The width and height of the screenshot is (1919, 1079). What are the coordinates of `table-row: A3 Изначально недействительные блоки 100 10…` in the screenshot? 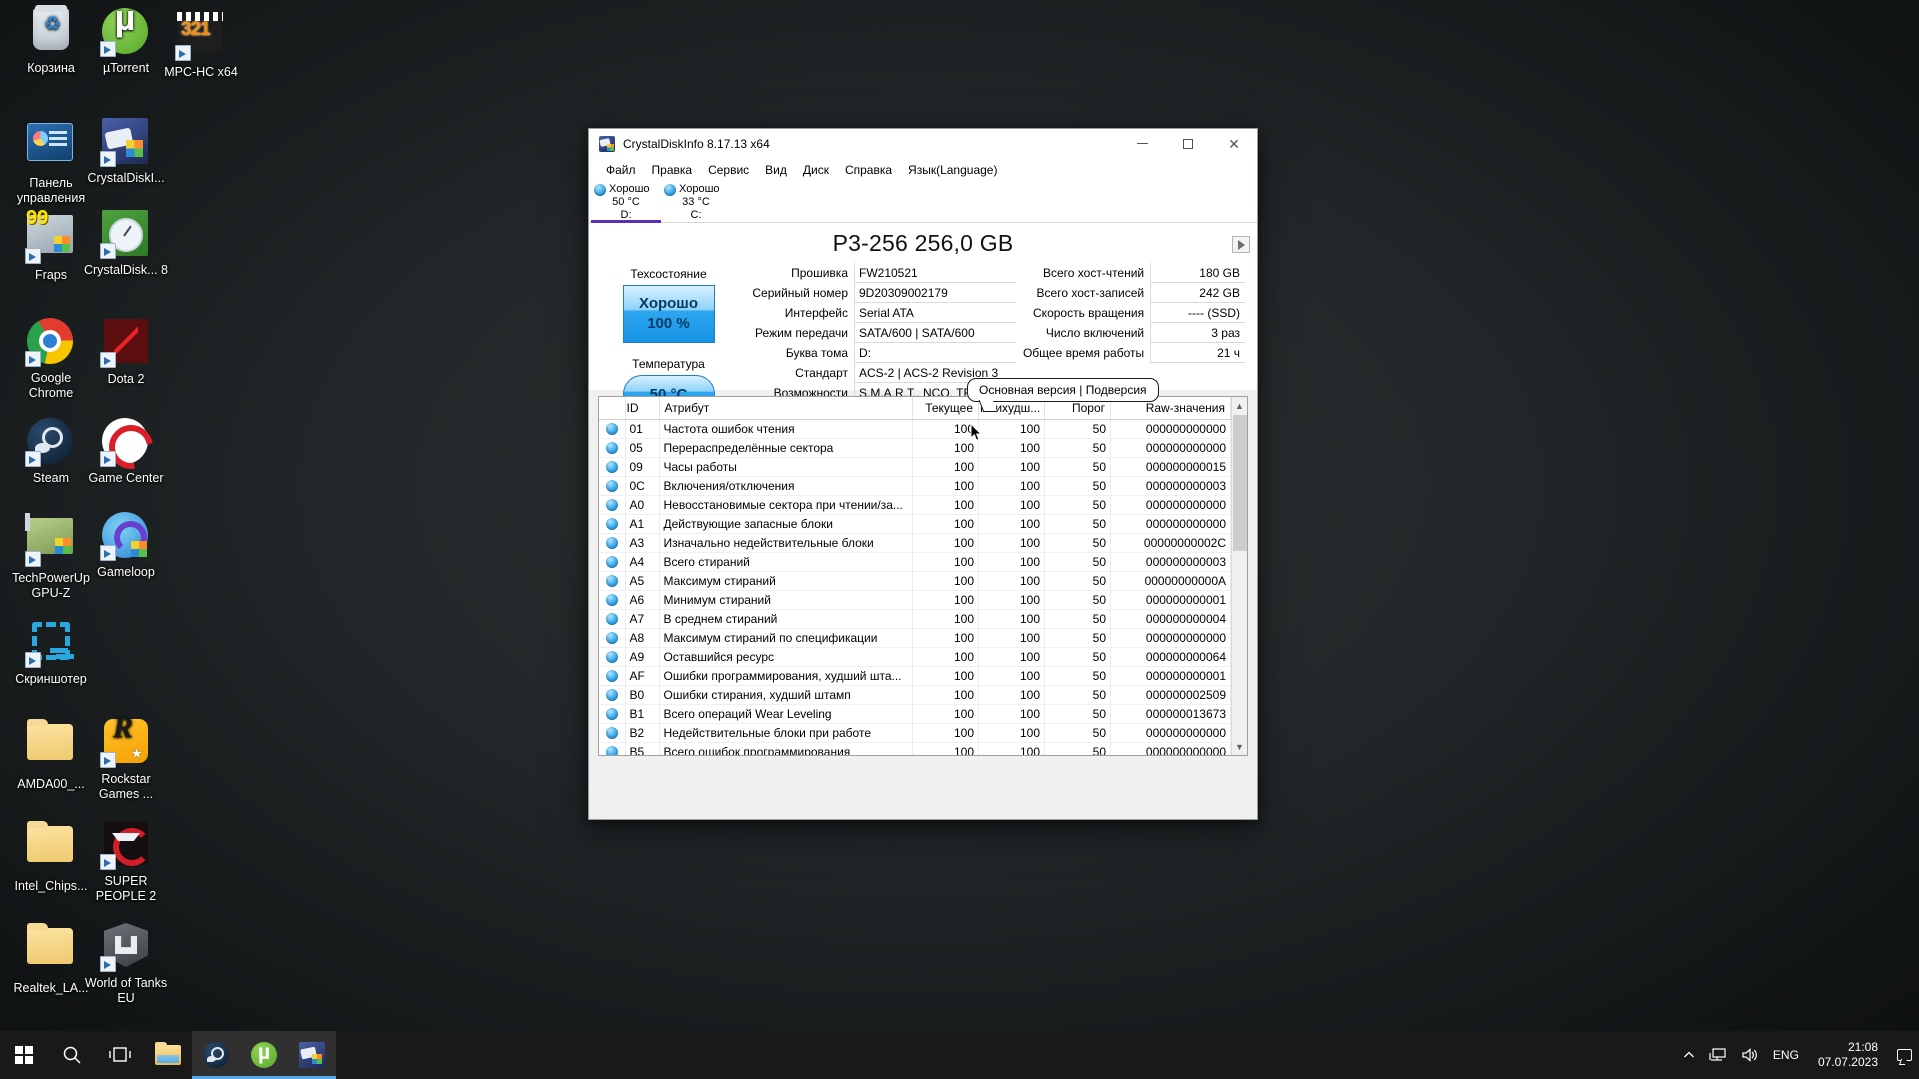 It's located at (915, 543).